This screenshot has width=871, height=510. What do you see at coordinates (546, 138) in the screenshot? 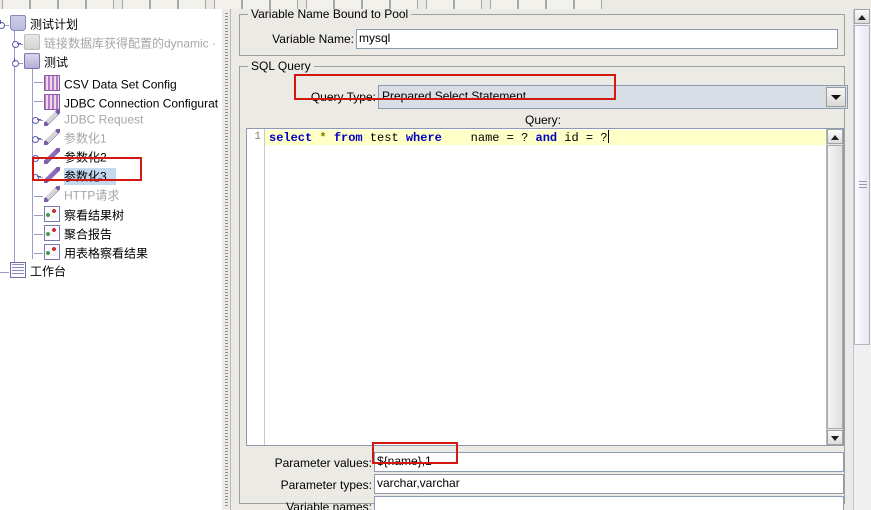
I see `sql-token: and` at bounding box center [546, 138].